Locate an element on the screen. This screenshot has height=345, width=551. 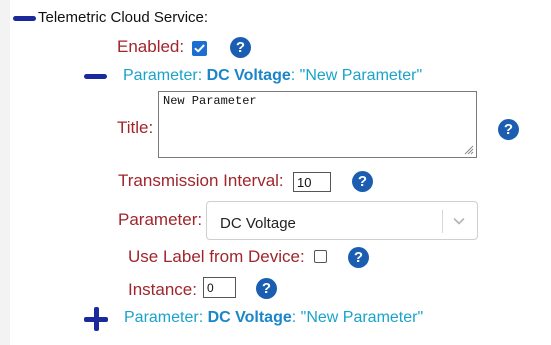
parameter-header: Parameter: DC Voltage: "New Parameter" is located at coordinates (272, 76).